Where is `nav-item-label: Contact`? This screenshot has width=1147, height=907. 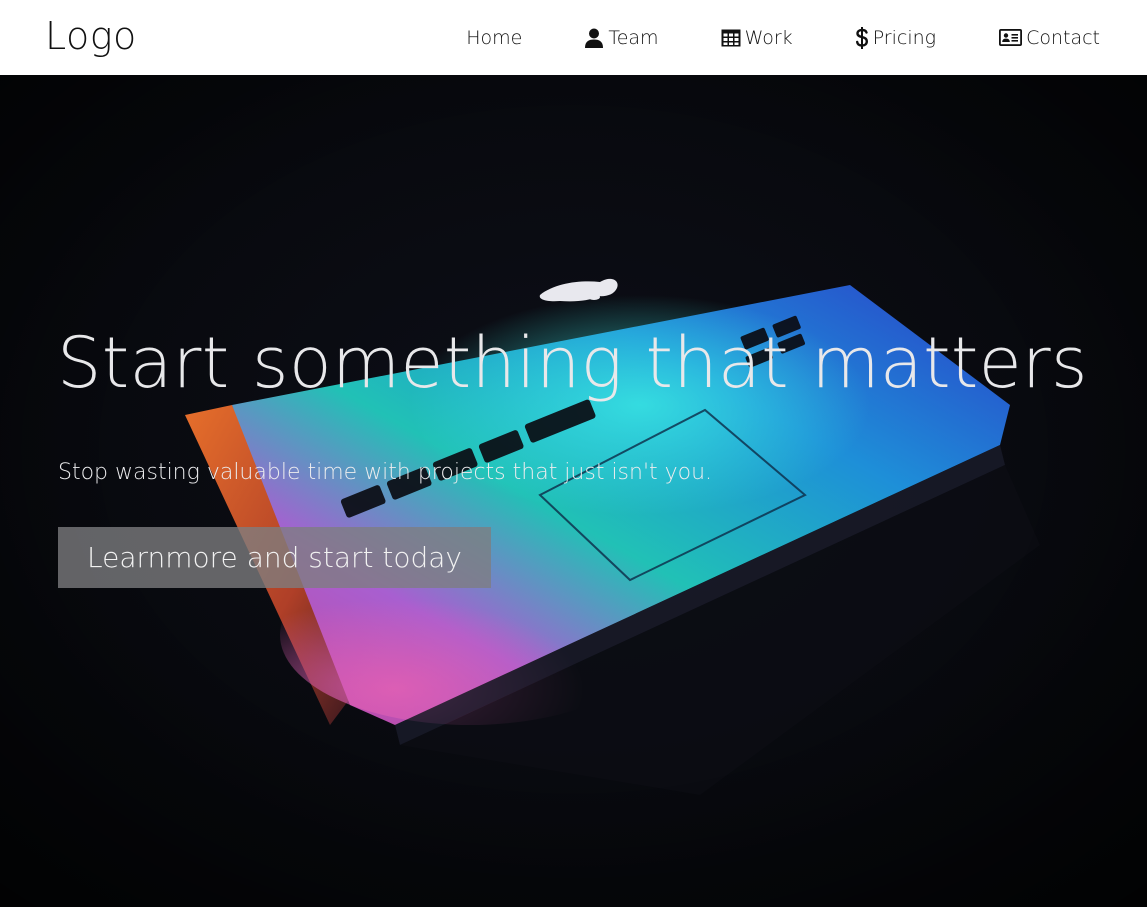 nav-item-label: Contact is located at coordinates (1063, 37).